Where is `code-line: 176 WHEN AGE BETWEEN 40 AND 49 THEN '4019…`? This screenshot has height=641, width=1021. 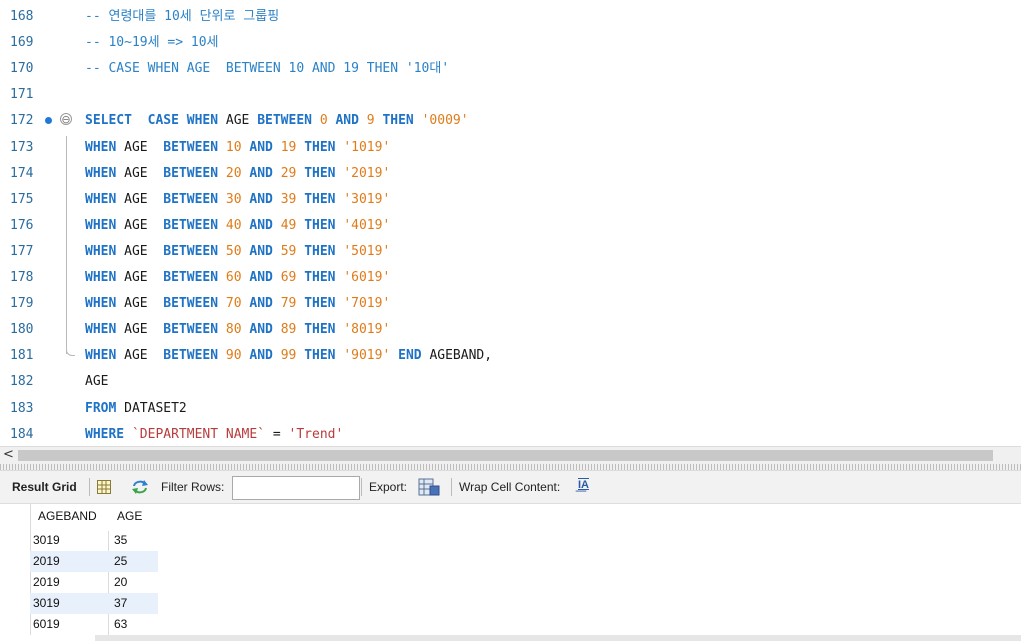
code-line: 176 WHEN AGE BETWEEN 40 AND 49 THEN '4019… is located at coordinates (510, 228).